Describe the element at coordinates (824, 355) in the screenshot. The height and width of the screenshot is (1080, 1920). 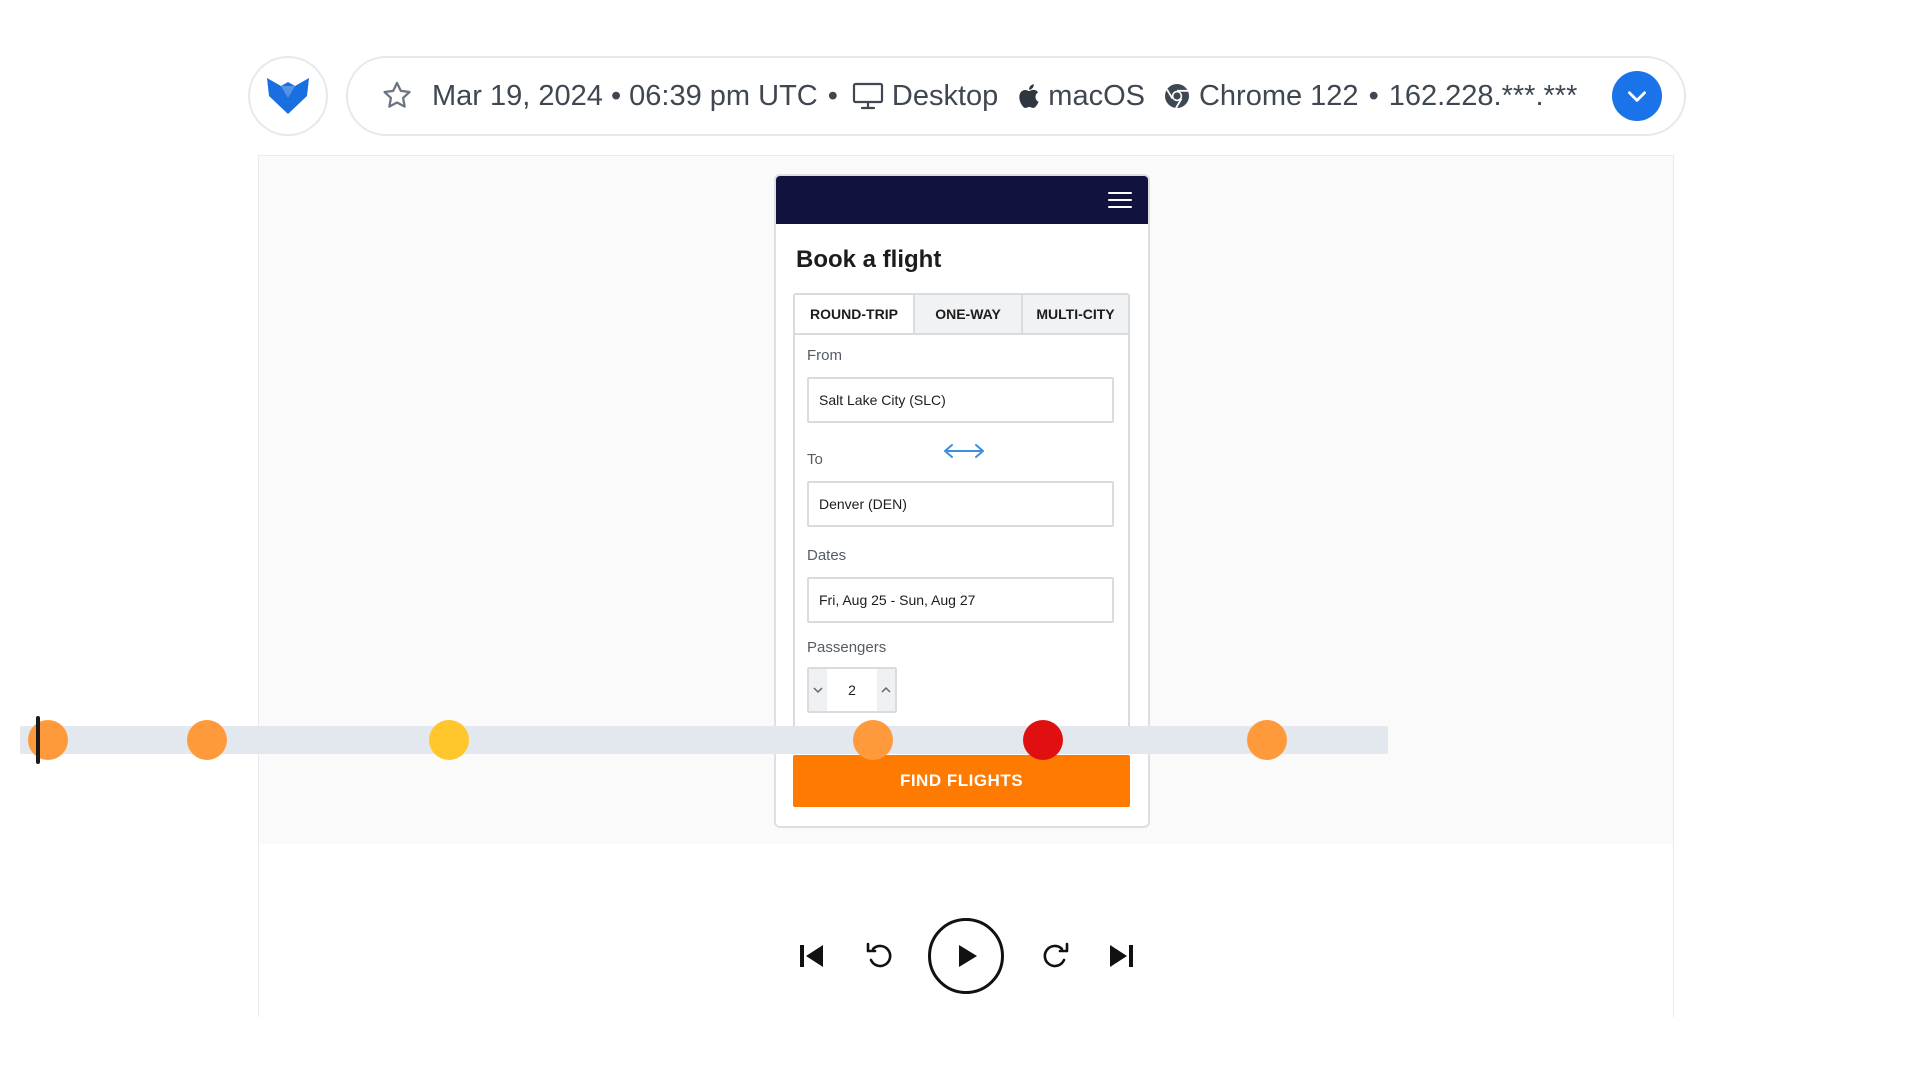
I see `from-label: From` at that location.